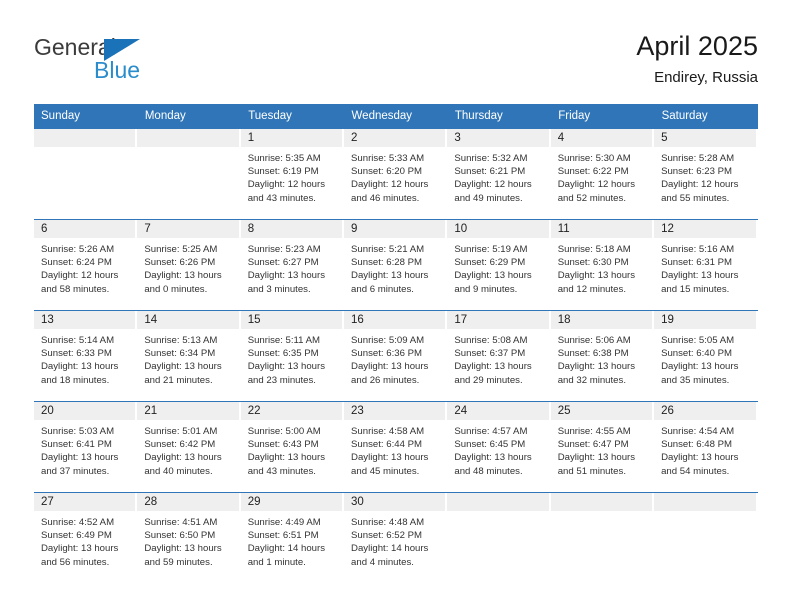 This screenshot has width=792, height=612. What do you see at coordinates (697, 46) in the screenshot?
I see `page-title: April 2025` at bounding box center [697, 46].